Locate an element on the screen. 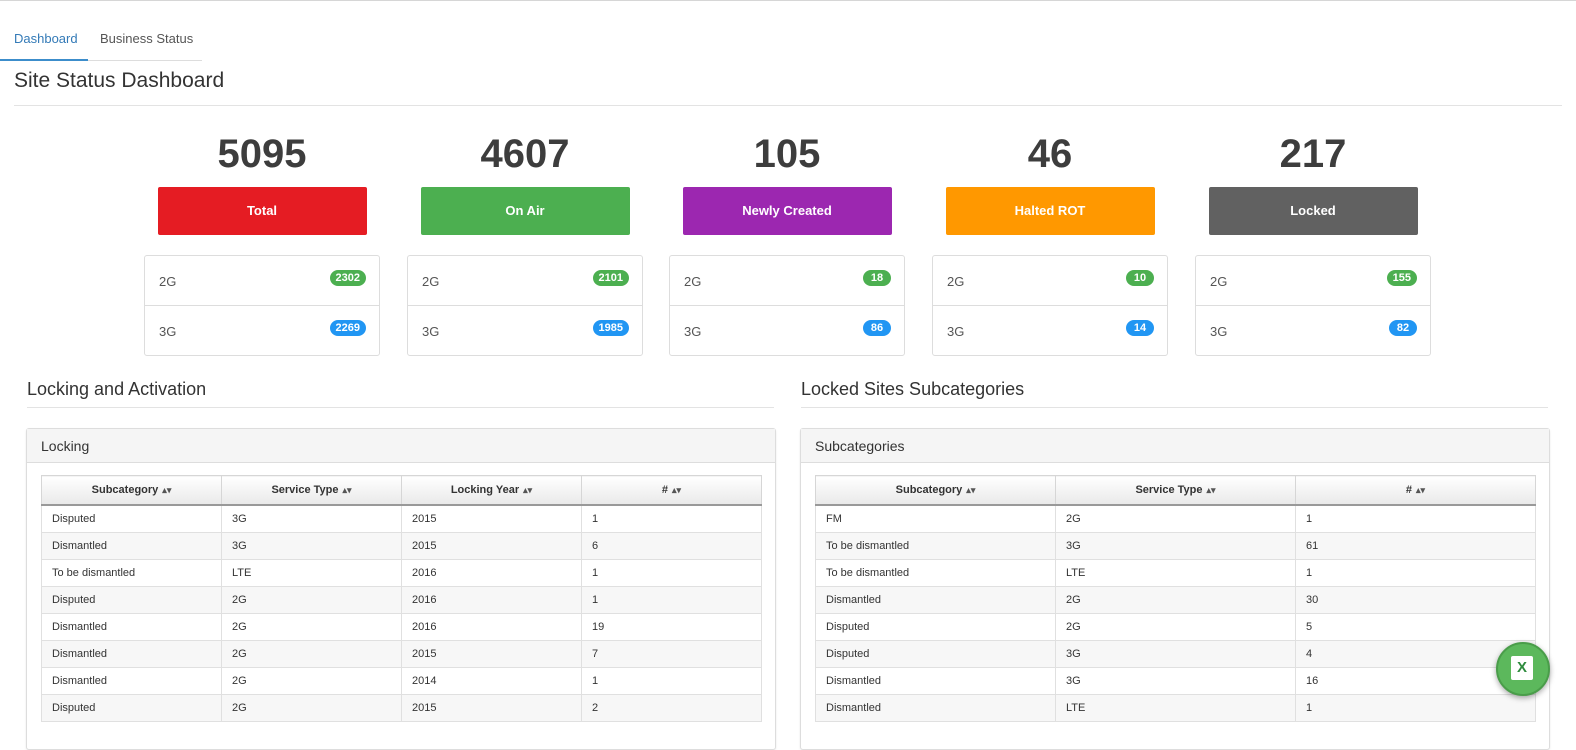 The width and height of the screenshot is (1576, 750). breakdown-row: 3G 86 is located at coordinates (787, 330).